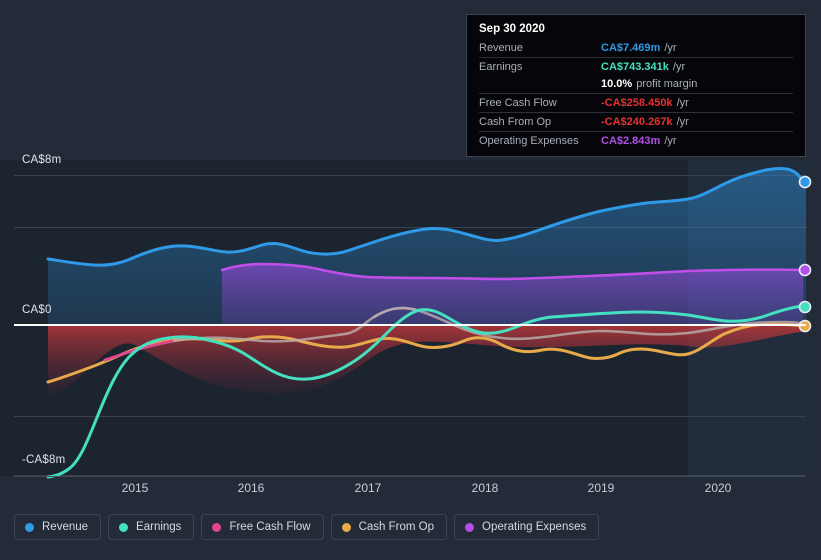 This screenshot has width=821, height=560. I want to click on tooltip-value-free-cash-flow: -CA$258.450k, so click(637, 103).